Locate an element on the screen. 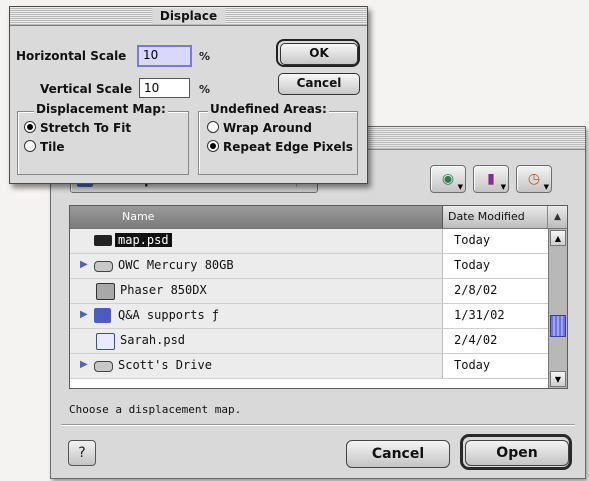 The height and width of the screenshot is (481, 589). sort-order-icon: ▲ is located at coordinates (557, 217).